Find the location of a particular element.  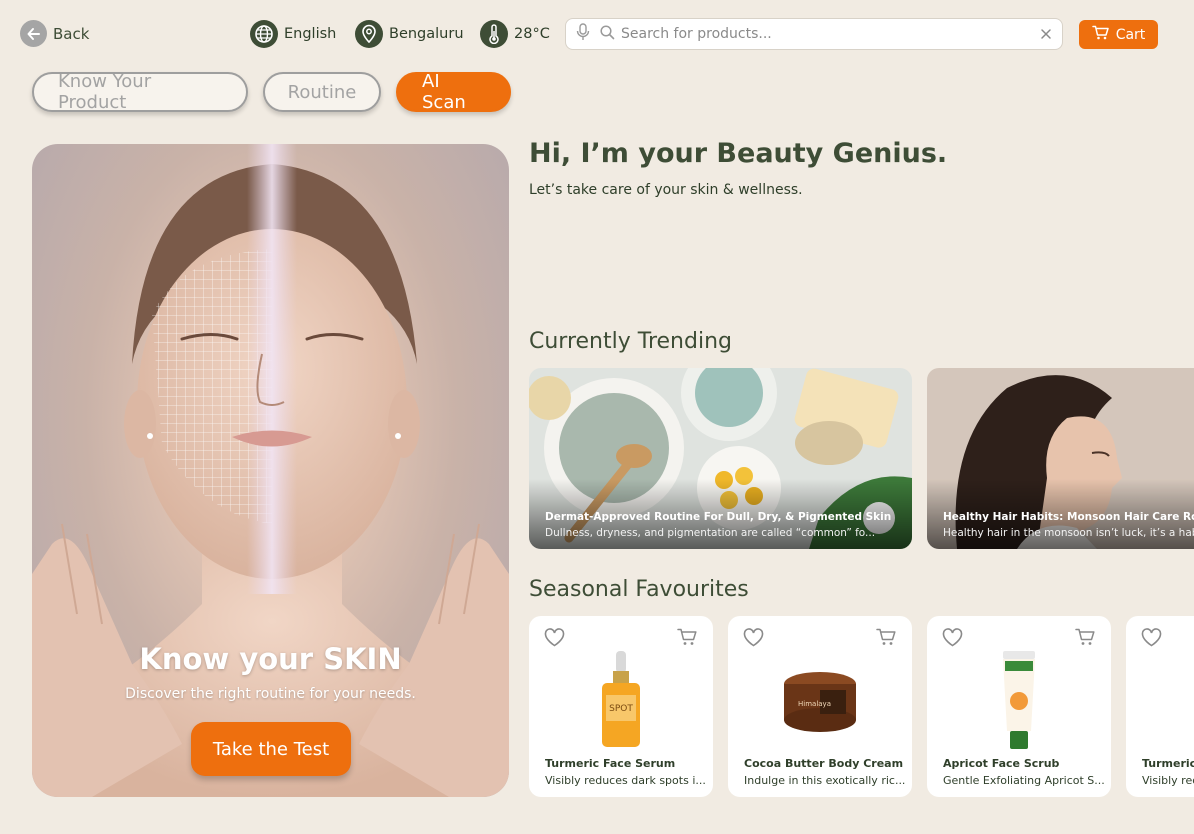

search-bar is located at coordinates (814, 34).